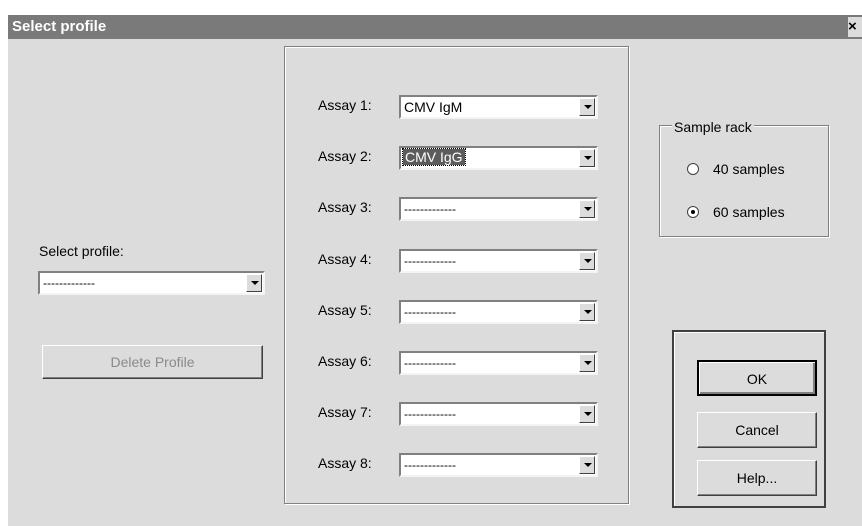 This screenshot has height=526, width=862. I want to click on radio-40-samples, so click(693, 169).